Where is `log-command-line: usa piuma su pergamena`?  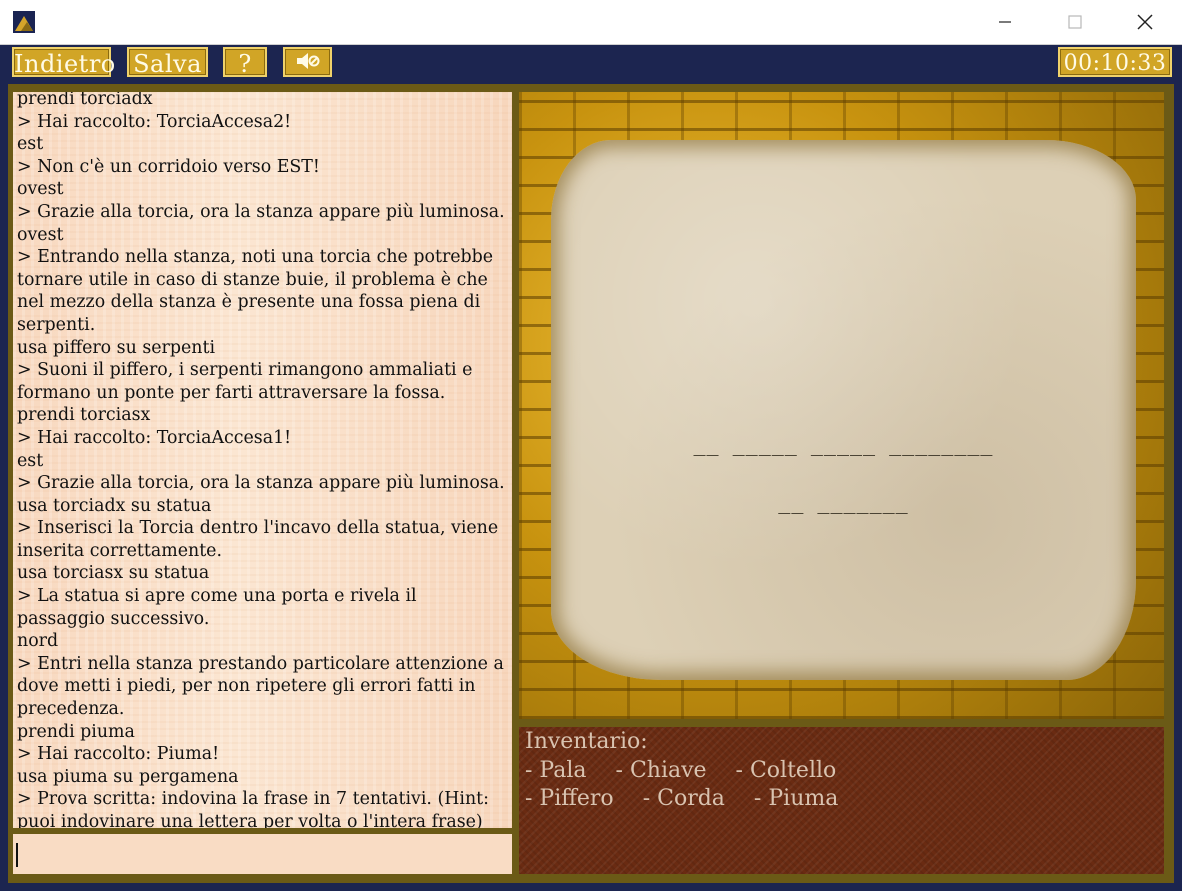
log-command-line: usa piuma su pergamena is located at coordinates (128, 776).